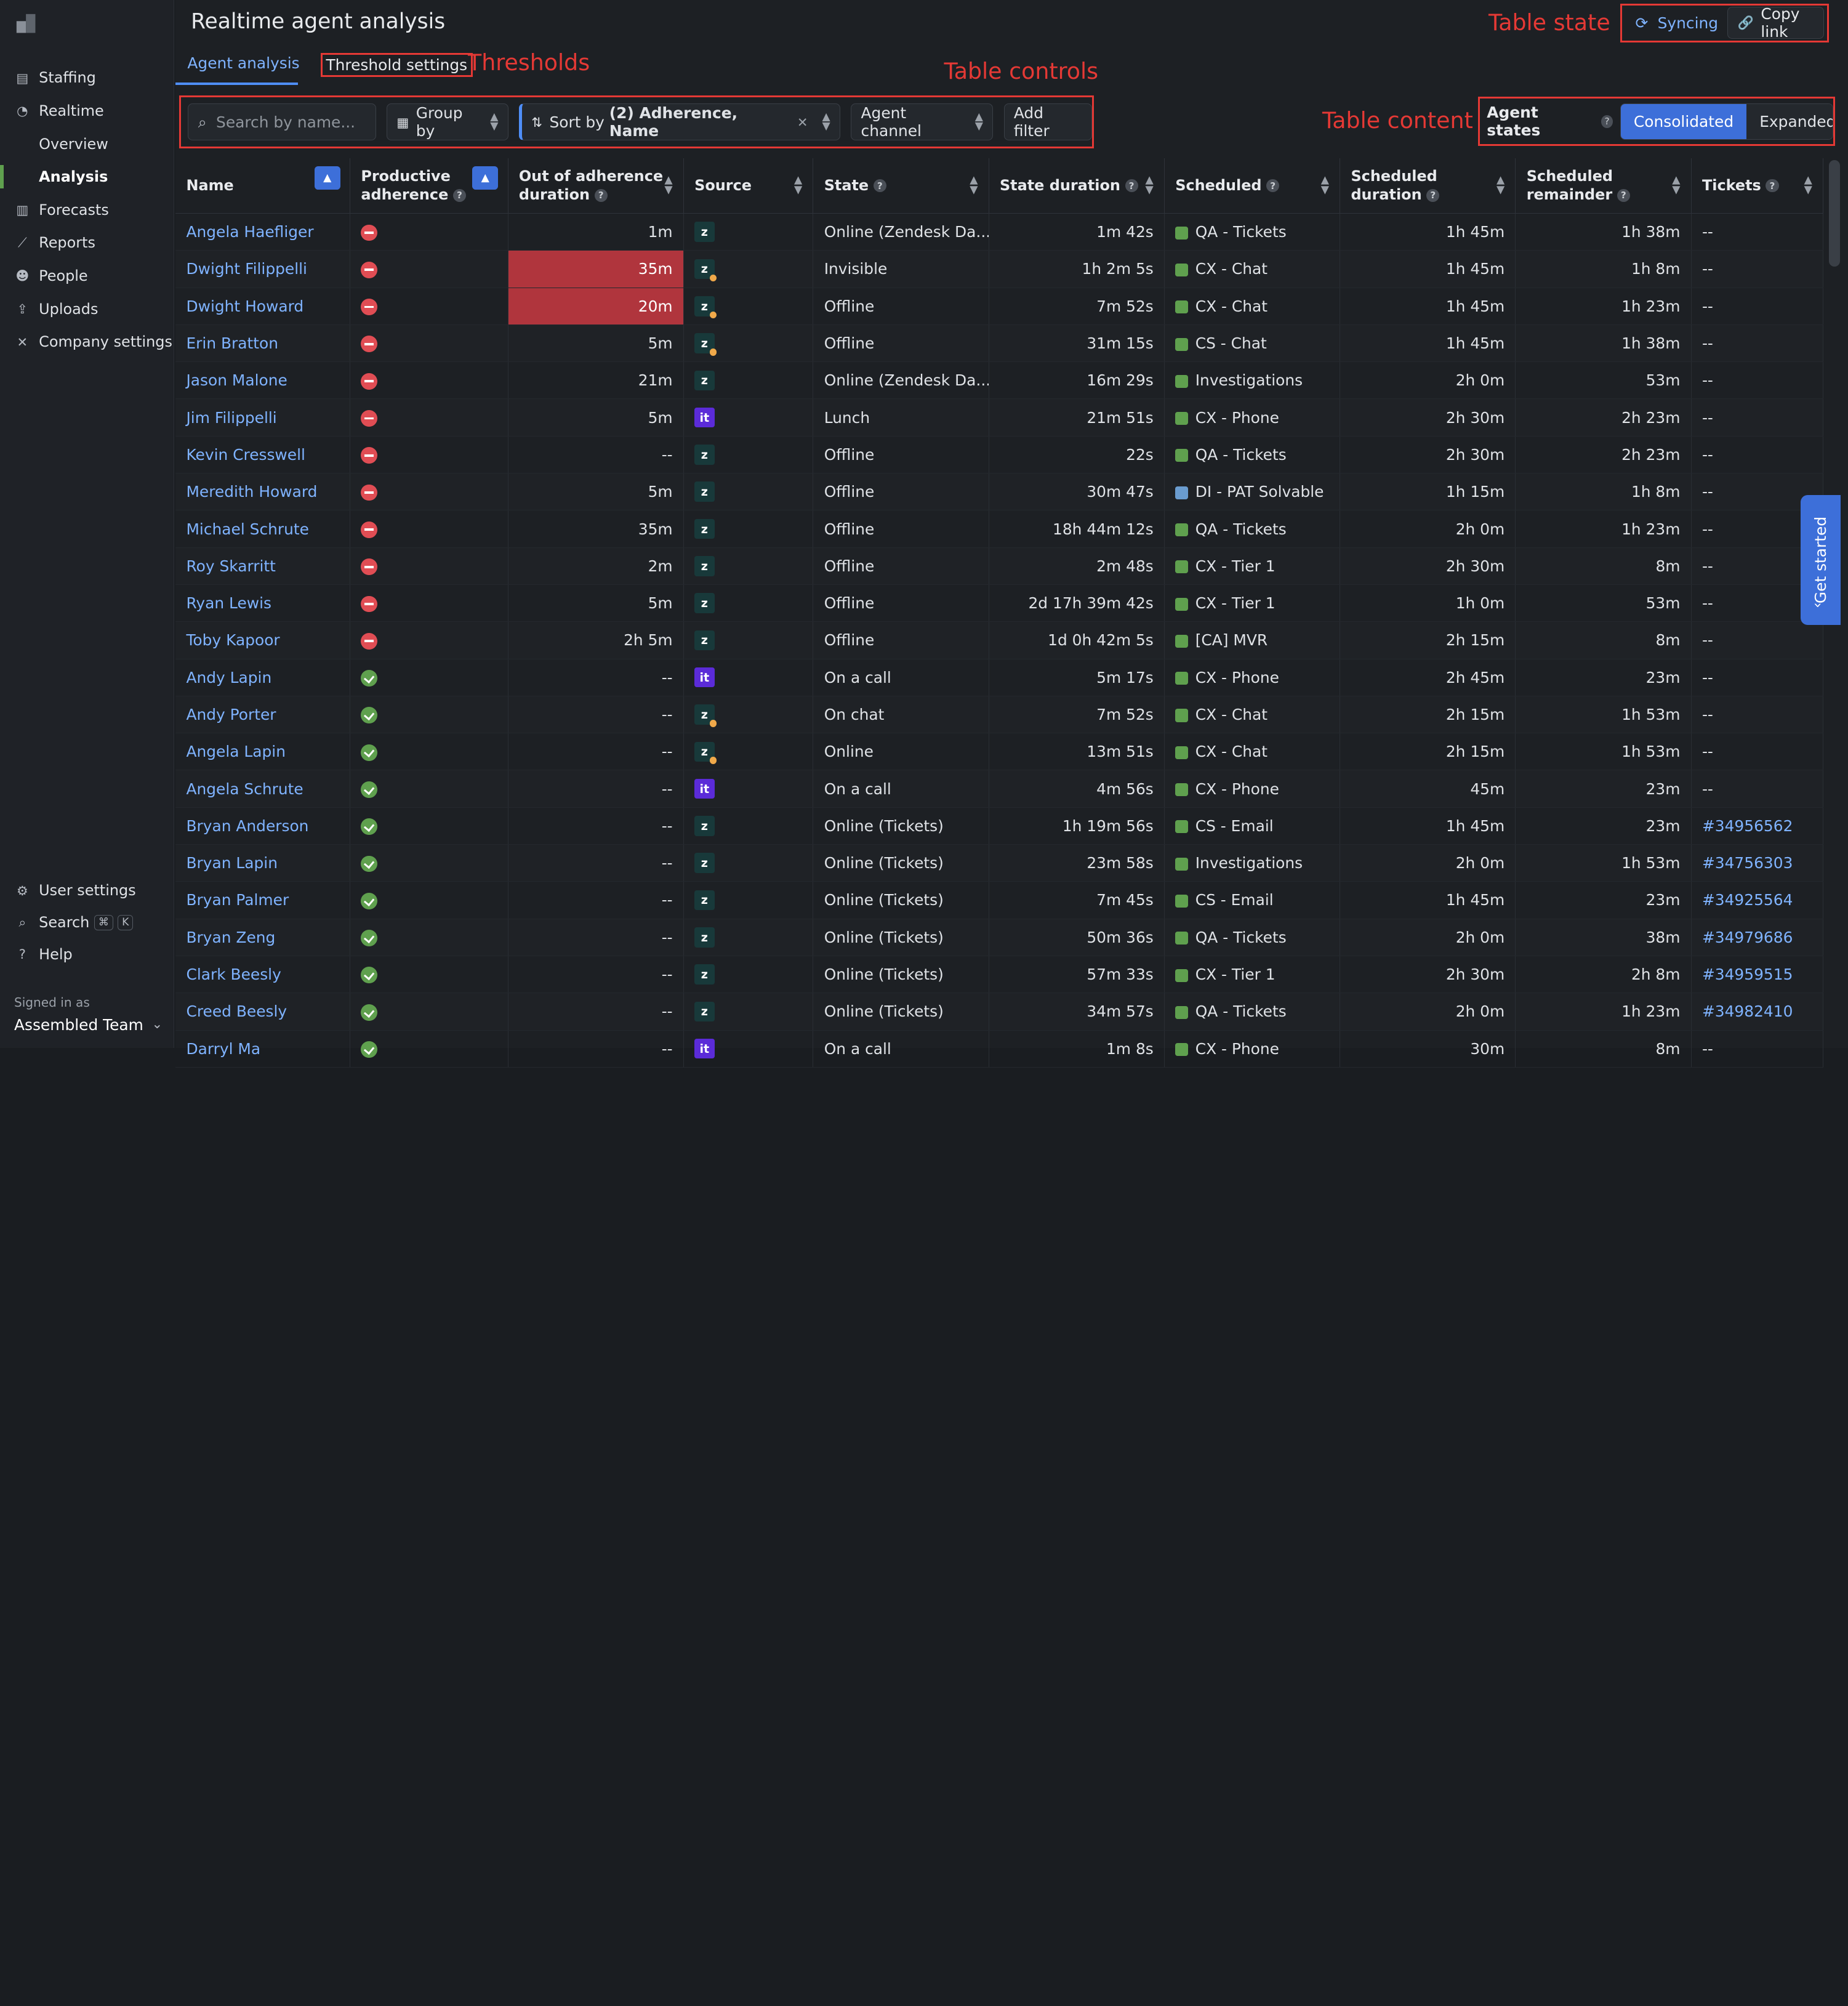 This screenshot has width=1848, height=2006. I want to click on agent-name-link: Andy Porter, so click(263, 715).